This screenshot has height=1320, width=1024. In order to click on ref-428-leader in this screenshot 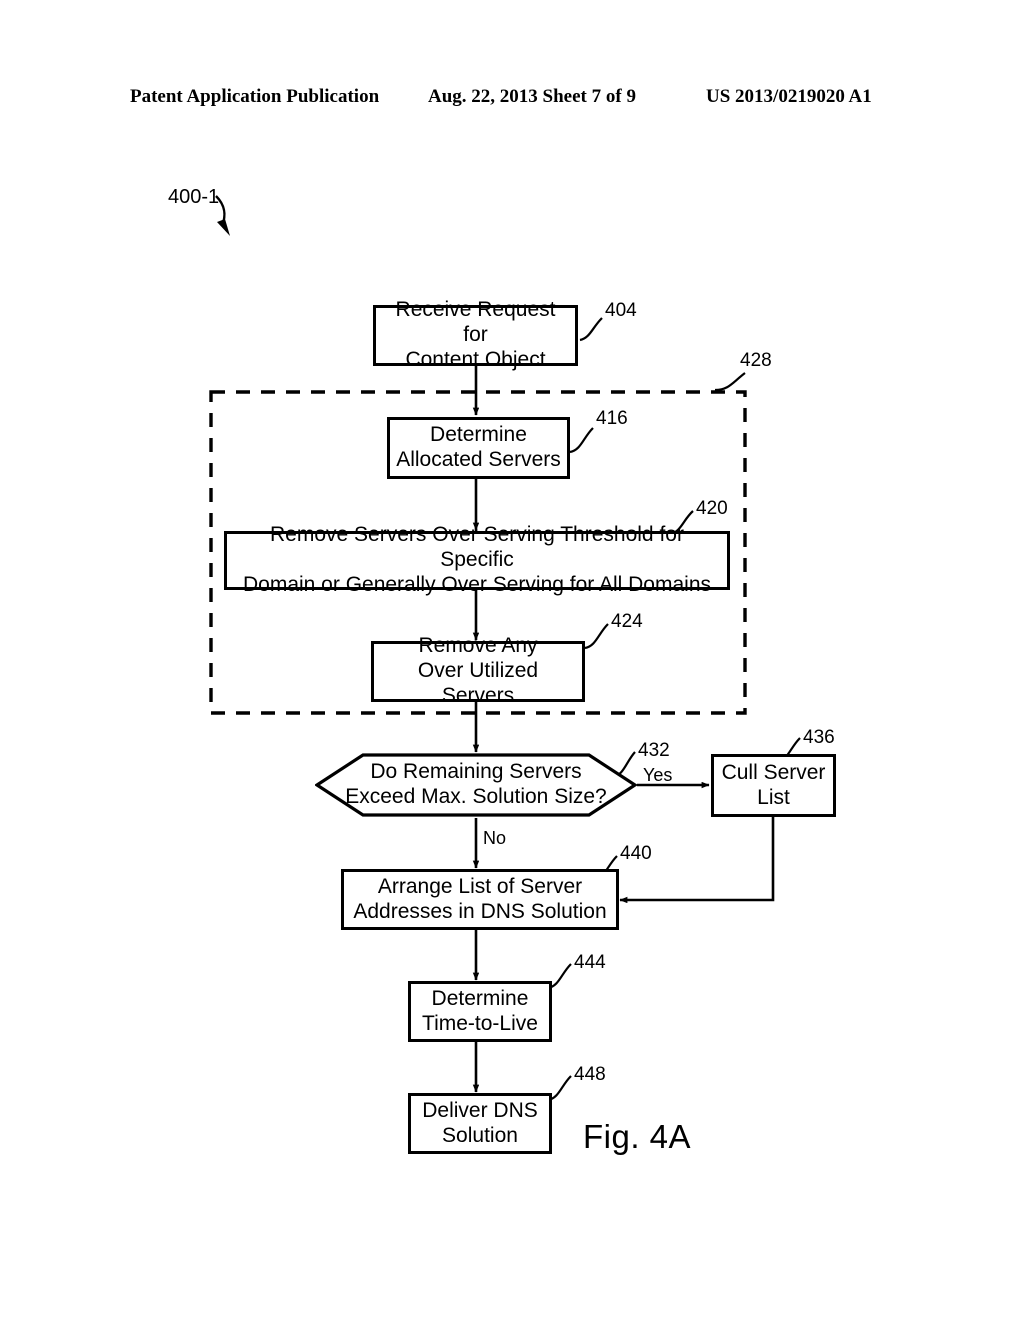, I will do `click(730, 382)`.